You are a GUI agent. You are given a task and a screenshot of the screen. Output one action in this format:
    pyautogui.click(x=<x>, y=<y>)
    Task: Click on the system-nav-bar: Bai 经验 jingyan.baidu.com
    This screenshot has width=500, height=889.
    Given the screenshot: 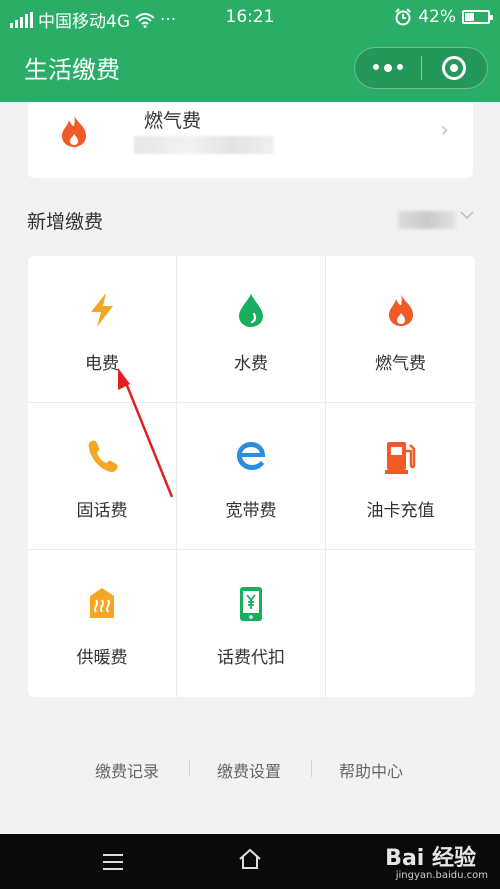 What is the action you would take?
    pyautogui.click(x=250, y=861)
    